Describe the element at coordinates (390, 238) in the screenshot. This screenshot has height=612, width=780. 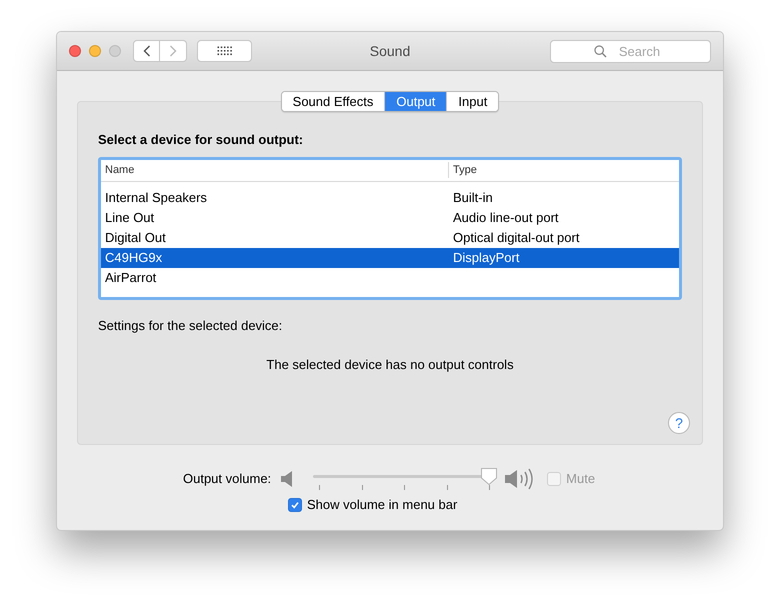
I see `device-row: Digital Out Optical digital-out port` at that location.